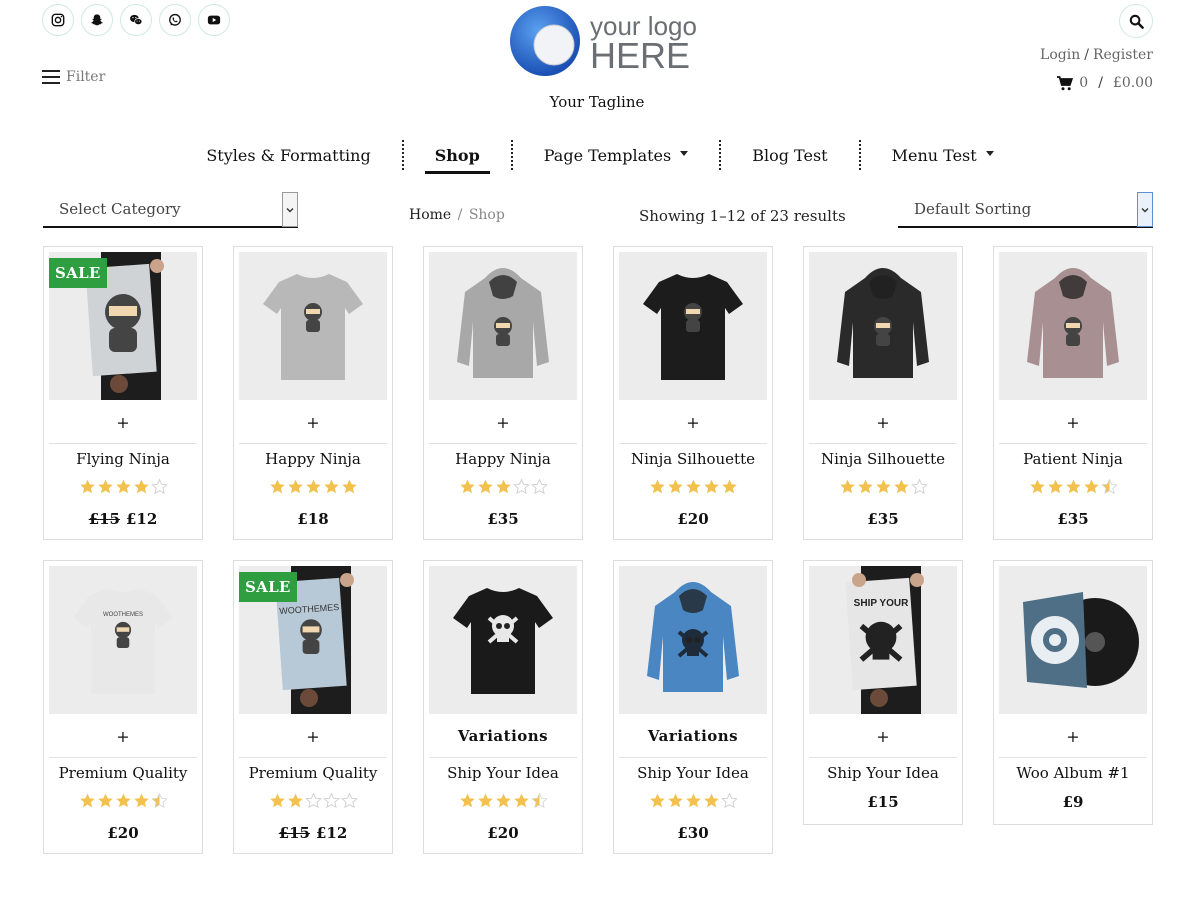 Image resolution: width=1200 pixels, height=900 pixels. What do you see at coordinates (290, 209) in the screenshot?
I see `category-select-arrow` at bounding box center [290, 209].